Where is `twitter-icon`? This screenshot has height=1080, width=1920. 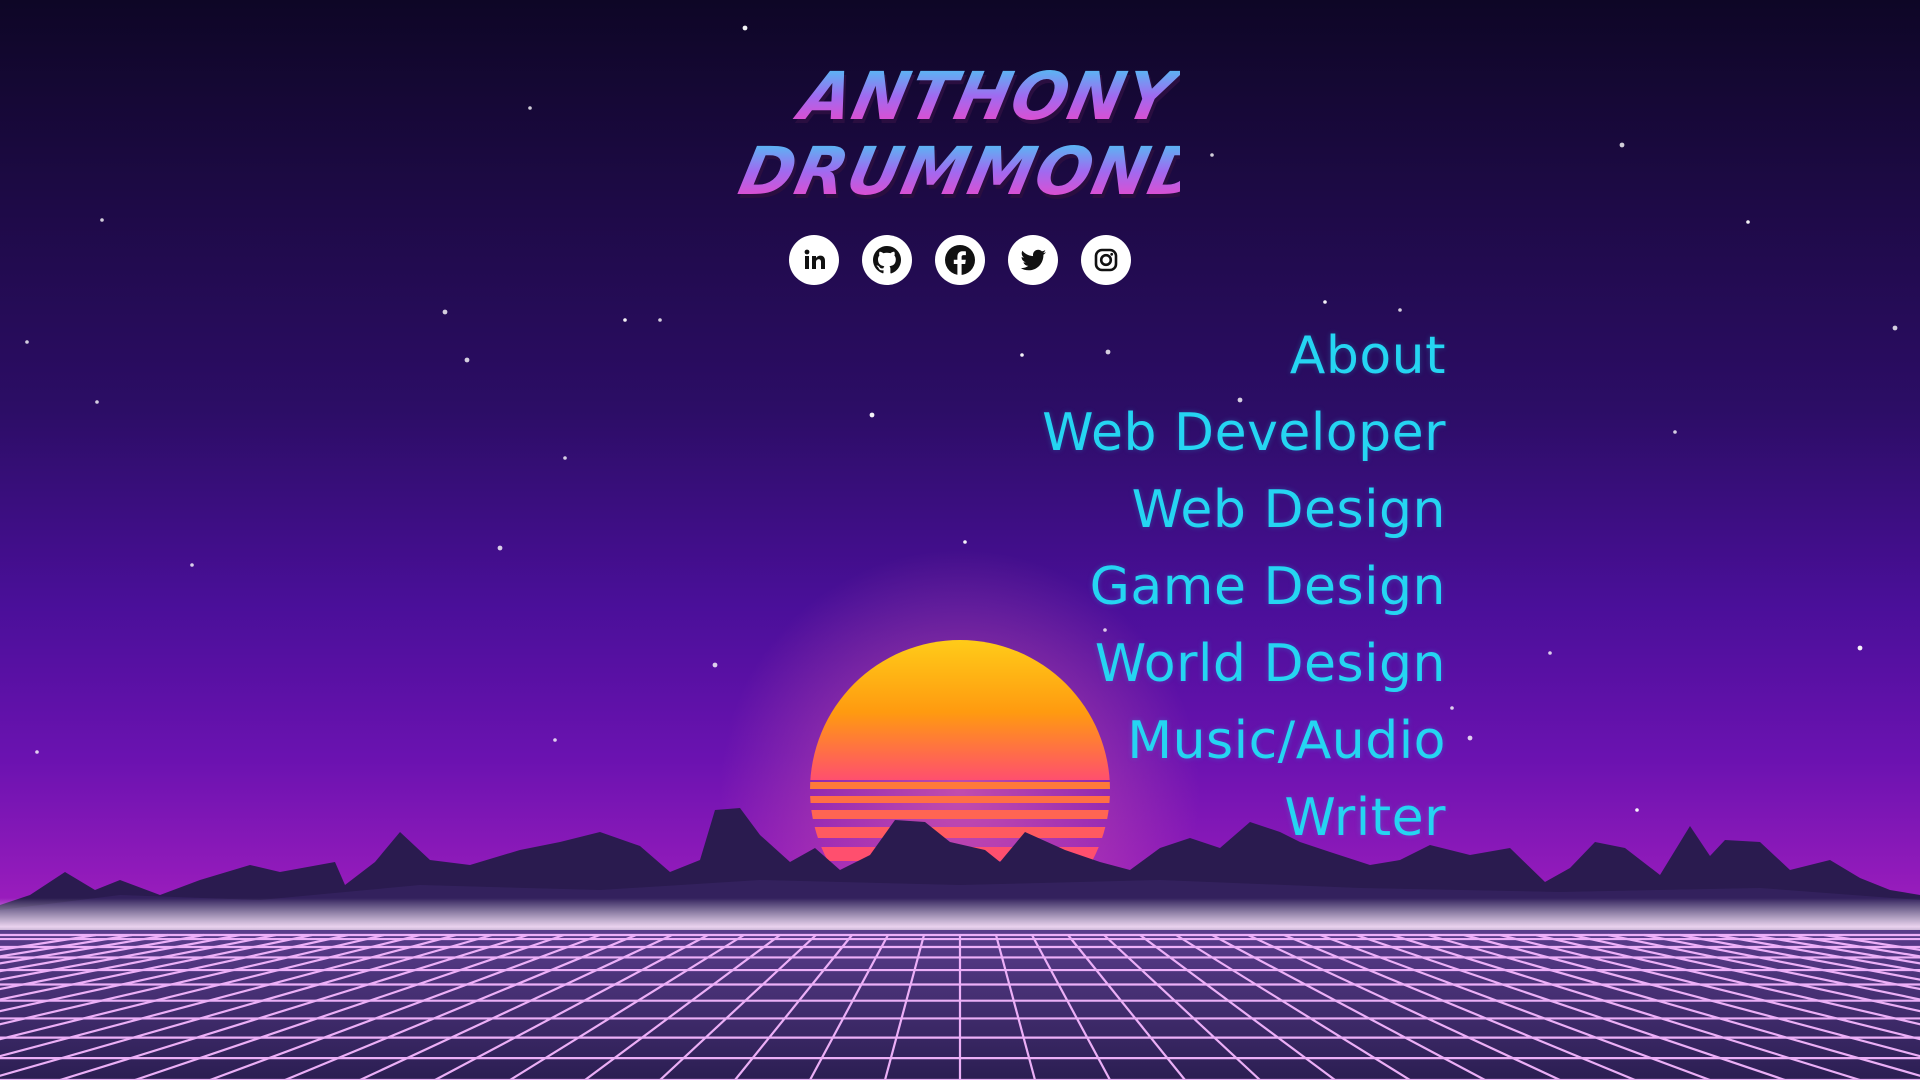 twitter-icon is located at coordinates (1033, 260).